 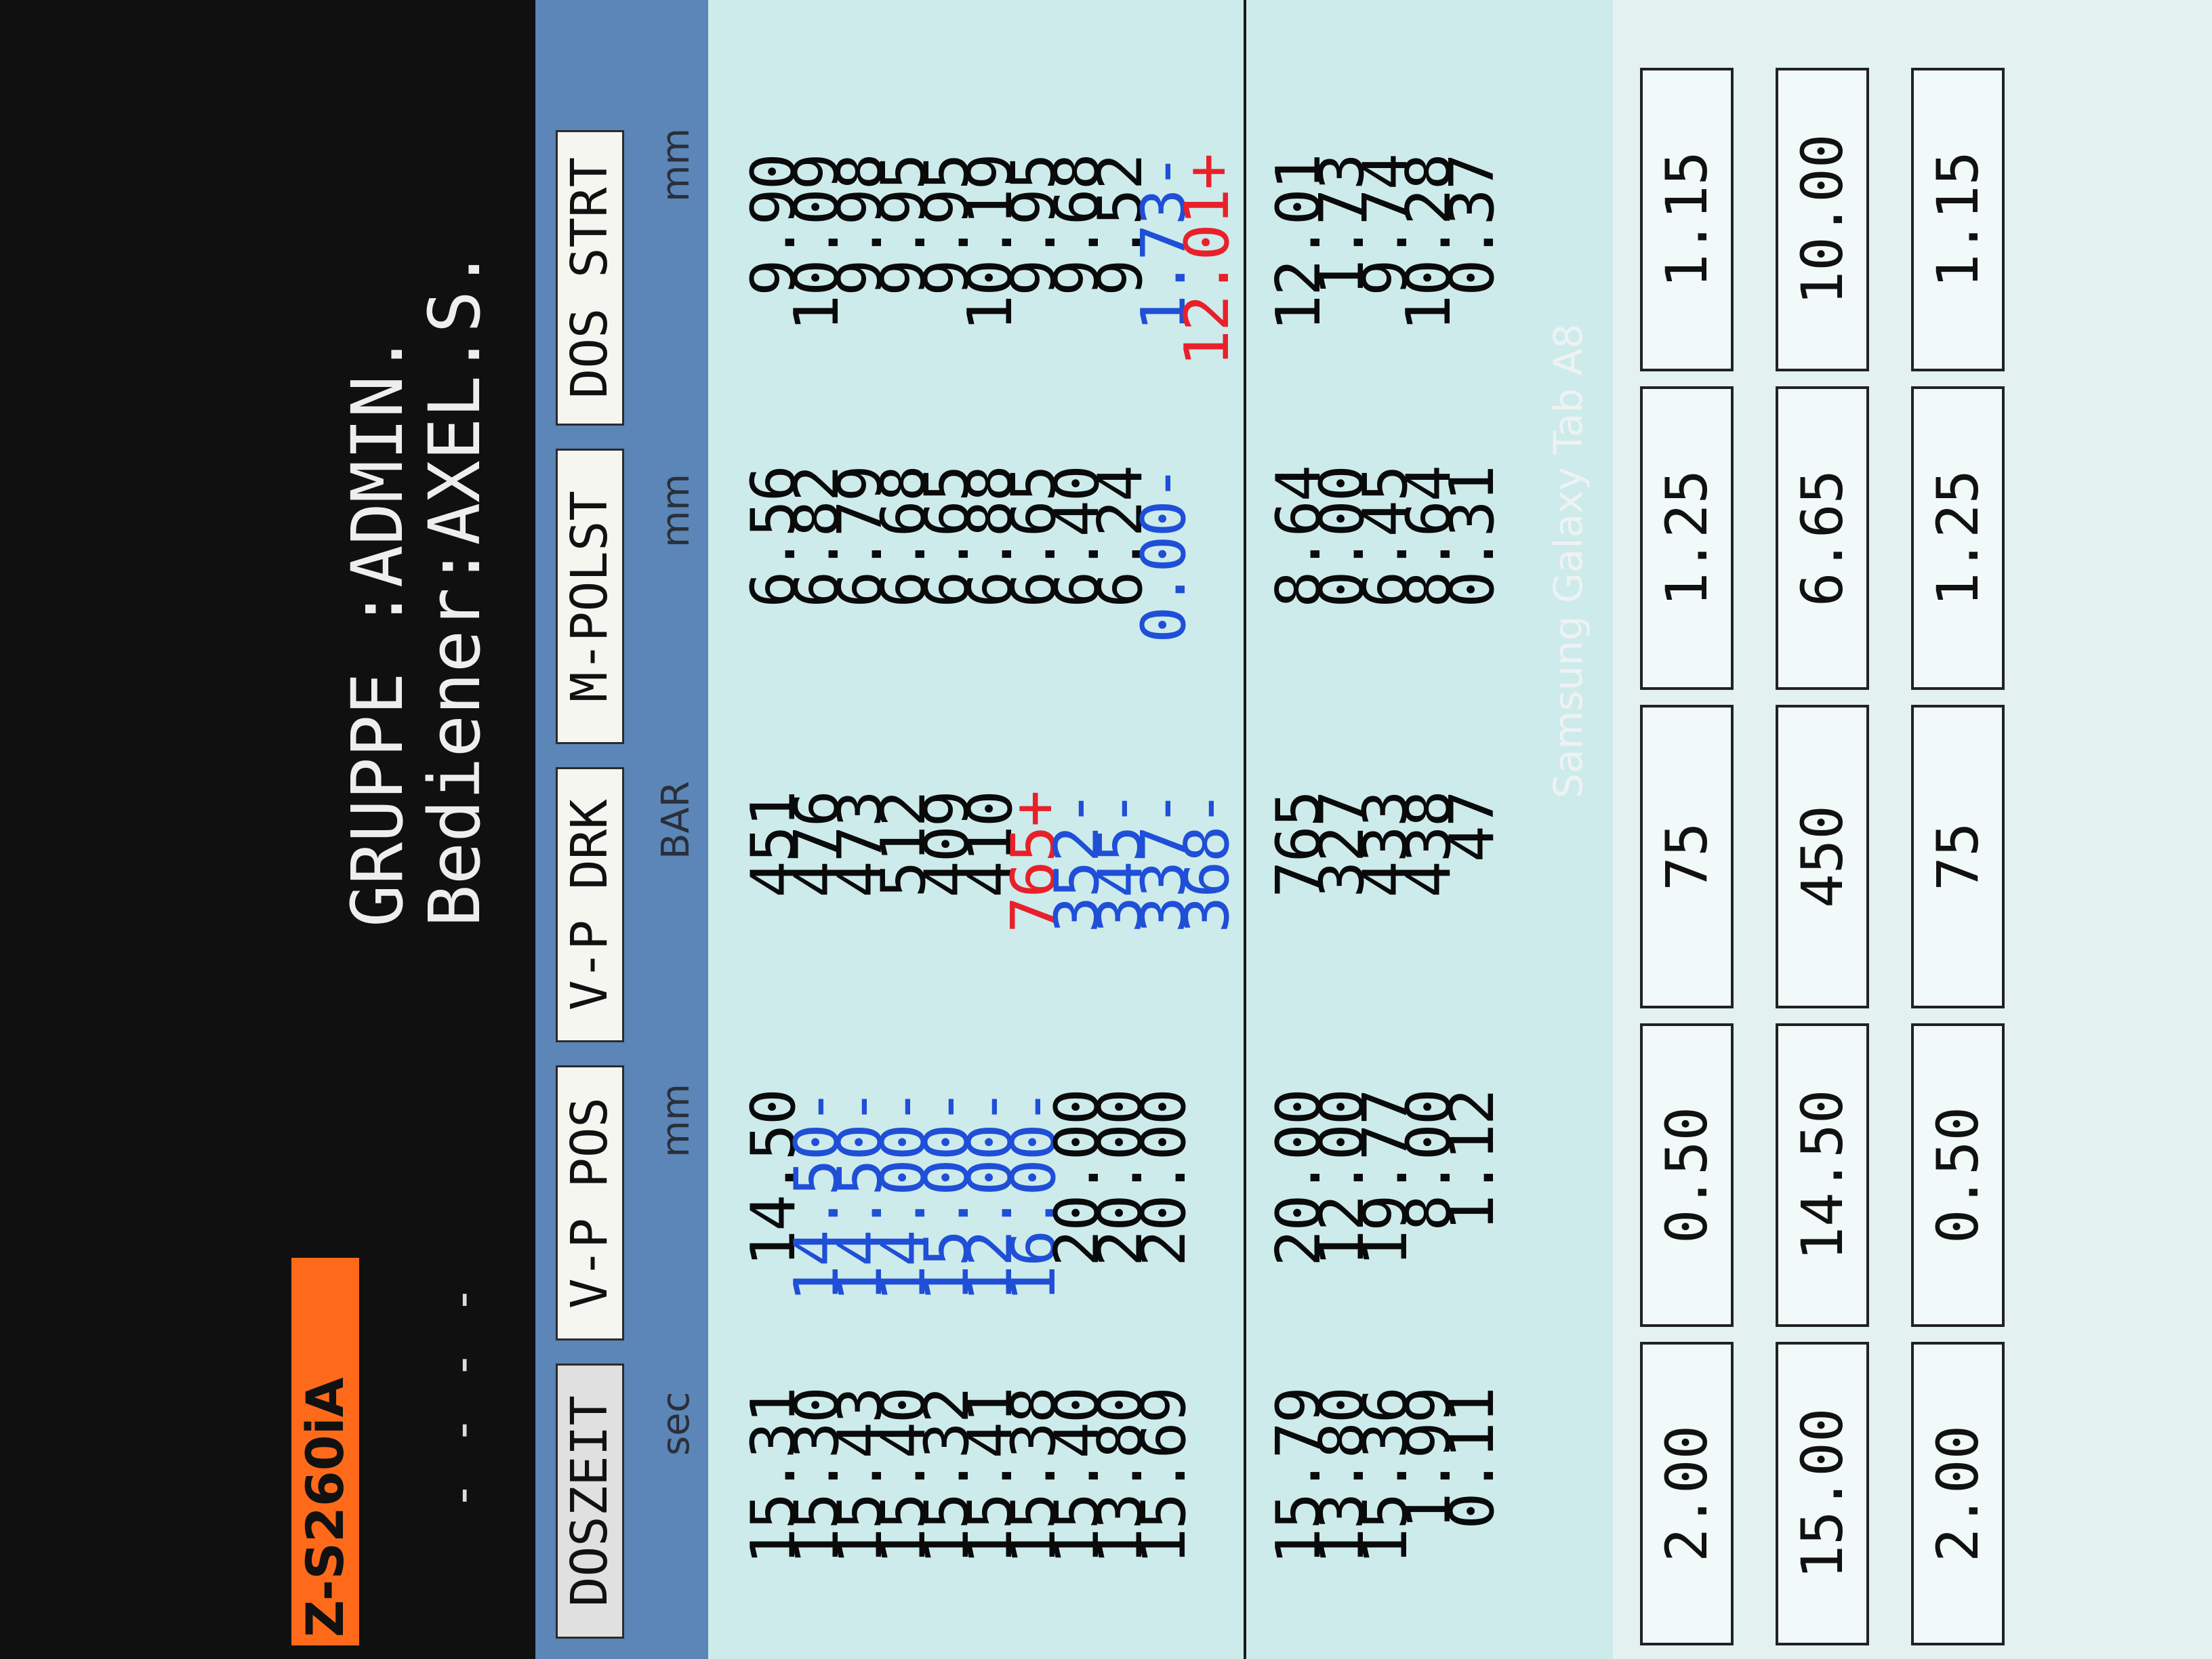 What do you see at coordinates (1207, 863) in the screenshot?
I see `table-cell: 368-` at bounding box center [1207, 863].